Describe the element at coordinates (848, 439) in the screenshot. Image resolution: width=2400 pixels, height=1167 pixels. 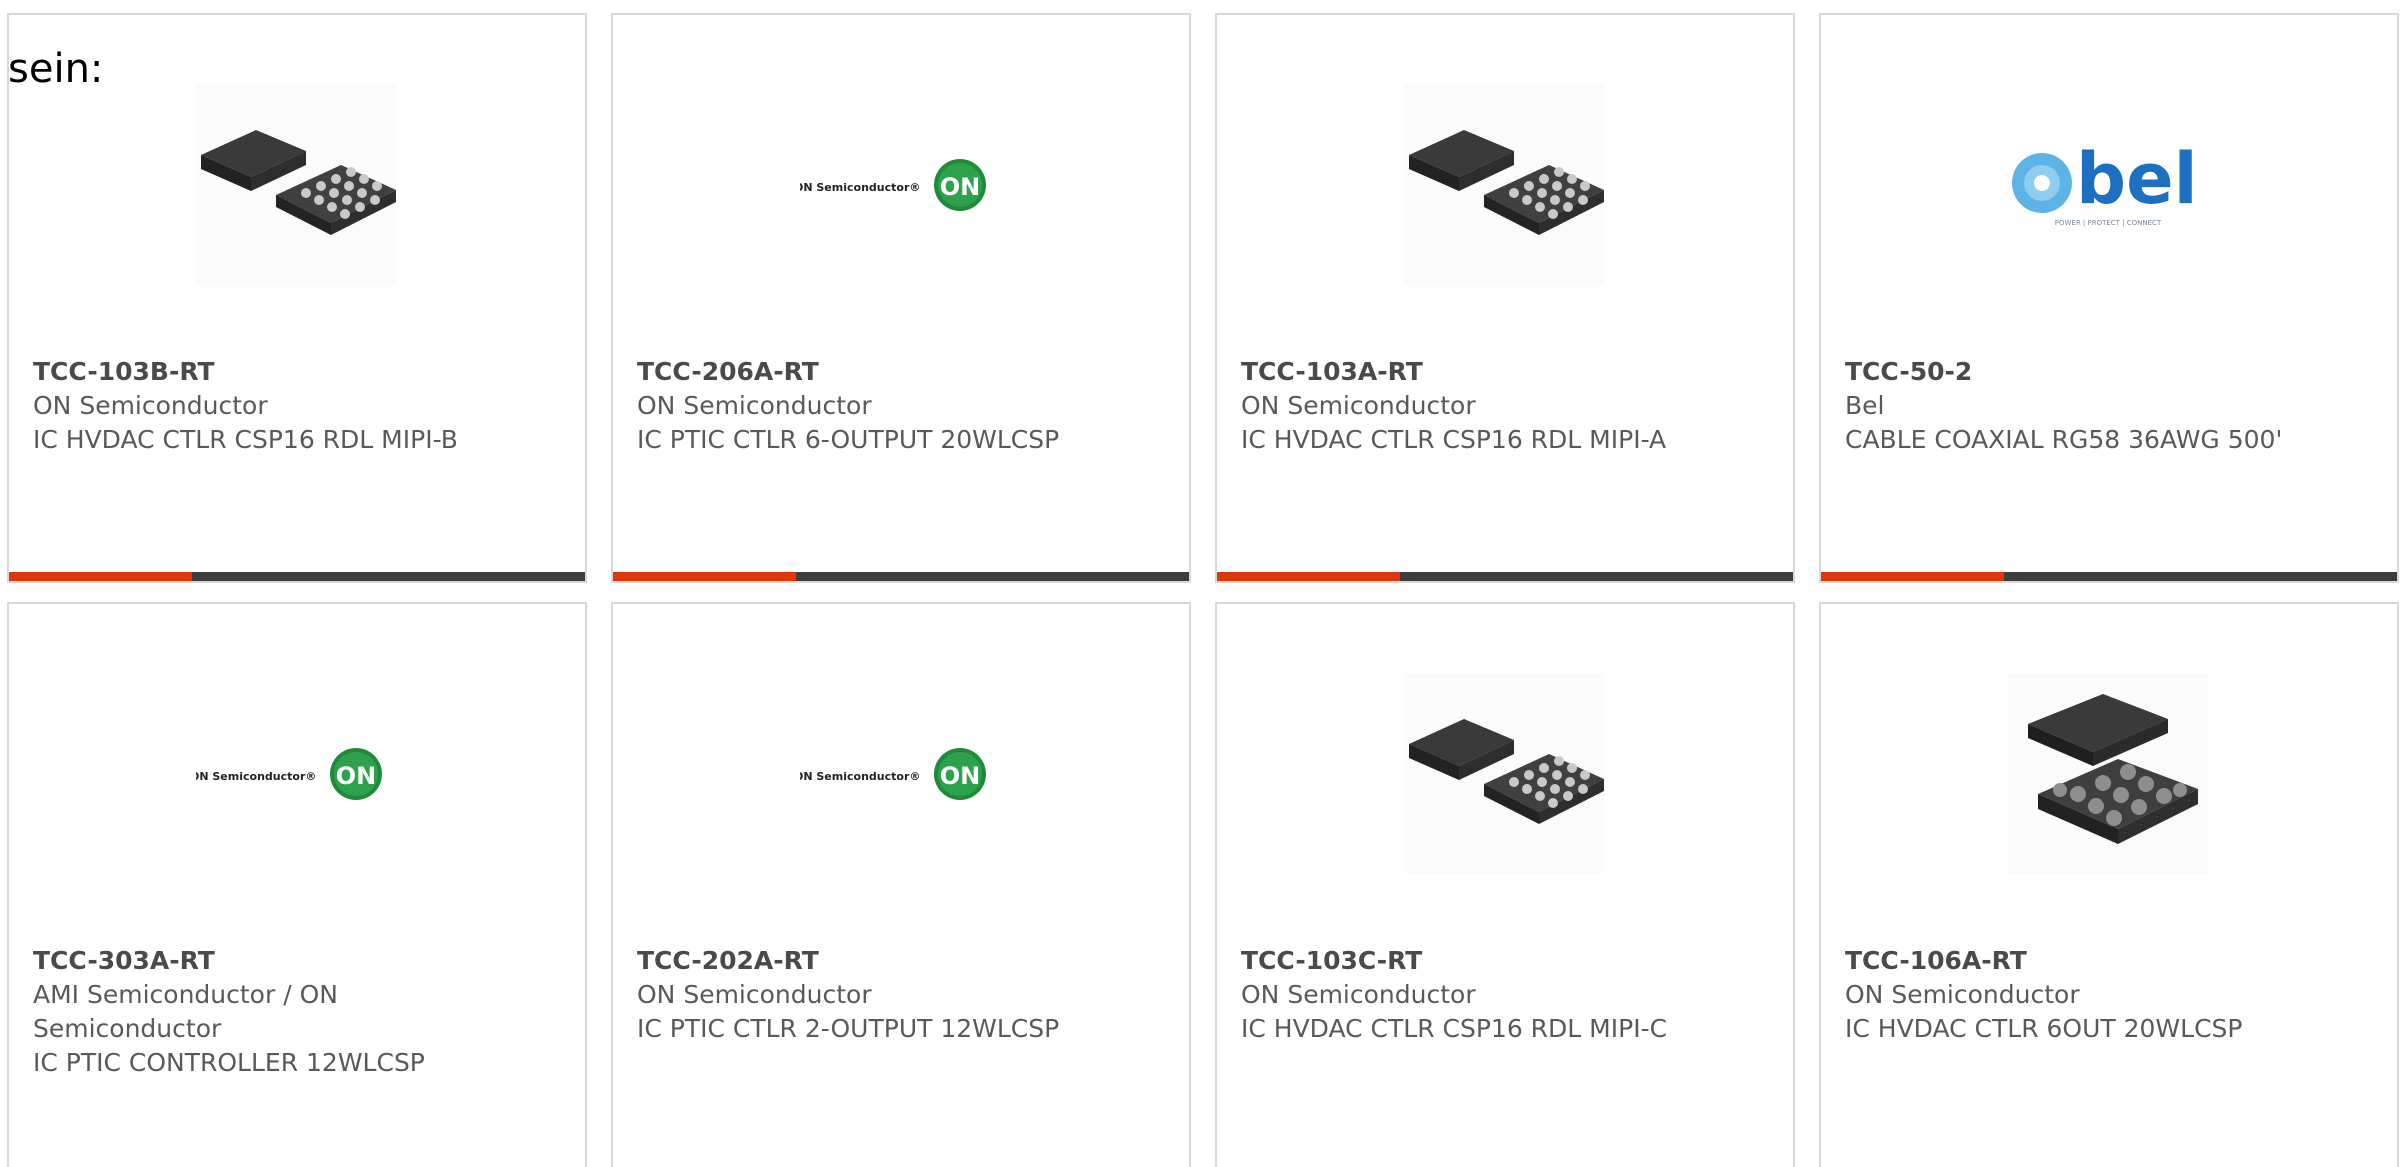
I see `product-description: IC PTIC CTLR 6-OUTPUT 20WLCSP` at that location.